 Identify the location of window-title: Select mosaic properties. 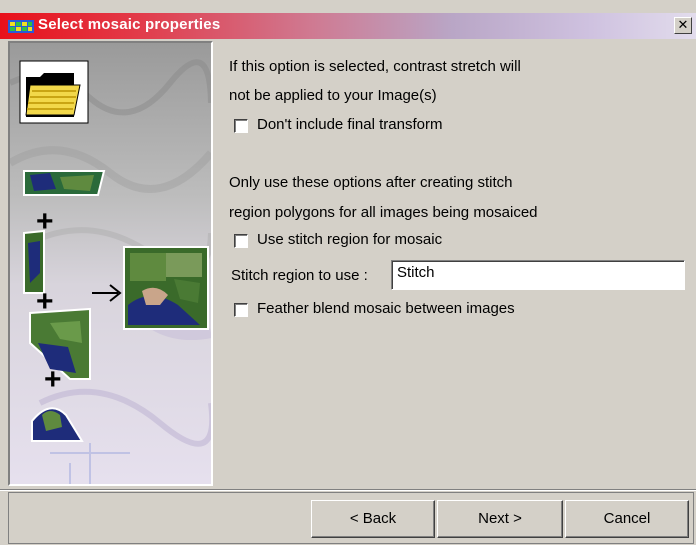
(129, 24).